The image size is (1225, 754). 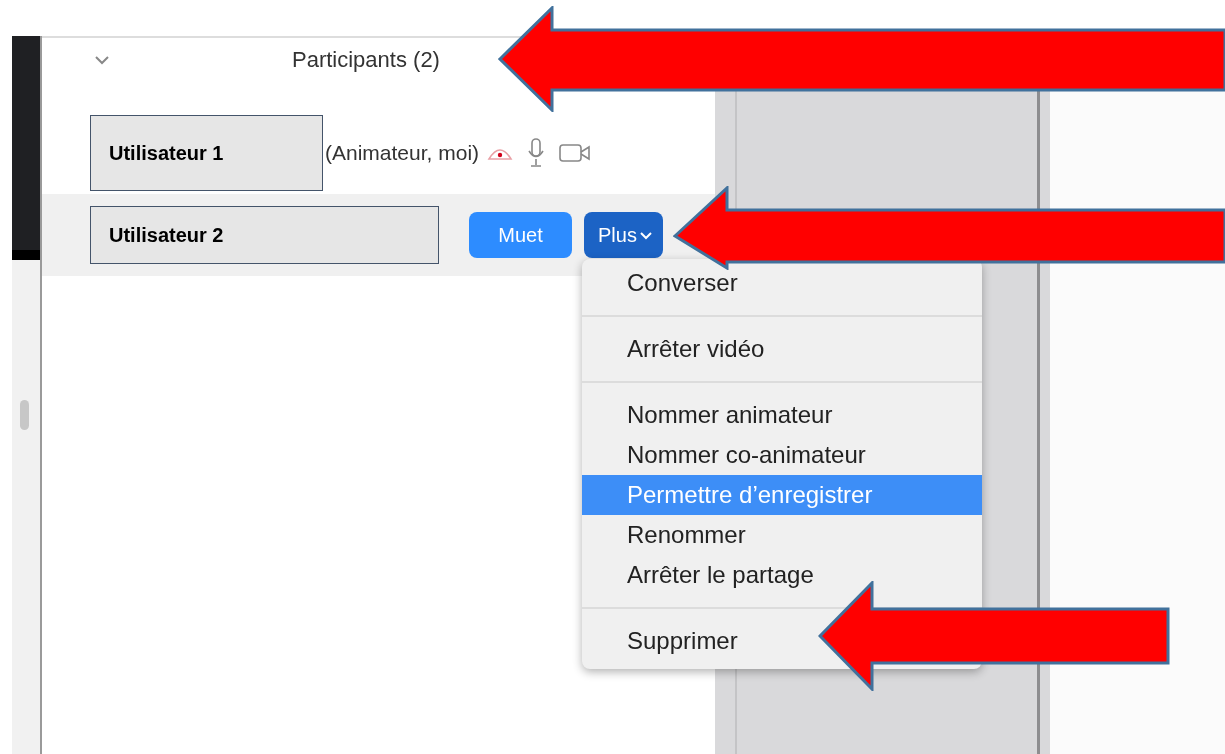 I want to click on collapse-chevron-icon, so click(x=102, y=60).